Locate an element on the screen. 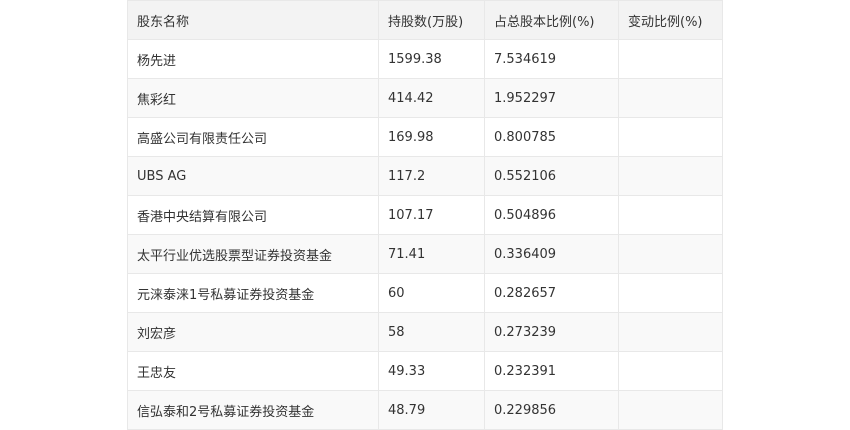  cell-share-ratio: 0.504896 is located at coordinates (551, 215).